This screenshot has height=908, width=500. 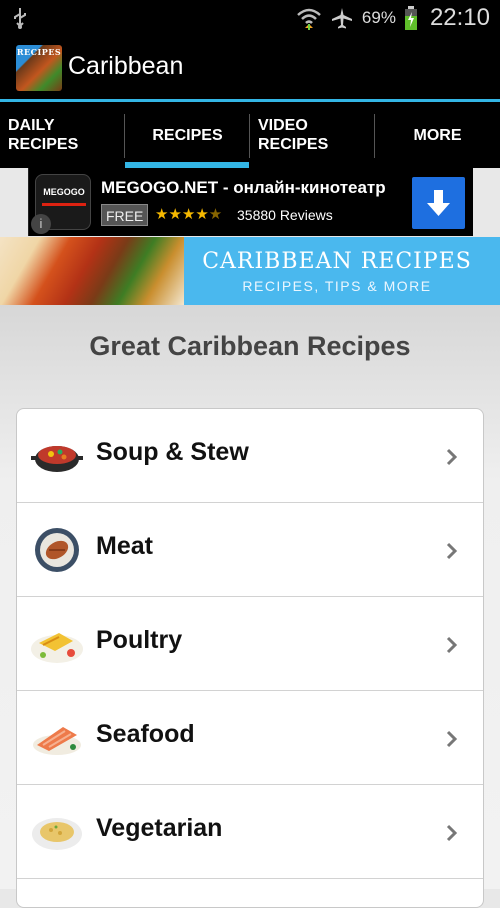 I want to click on ad-logo-text: MEGOGO, so click(x=64, y=192).